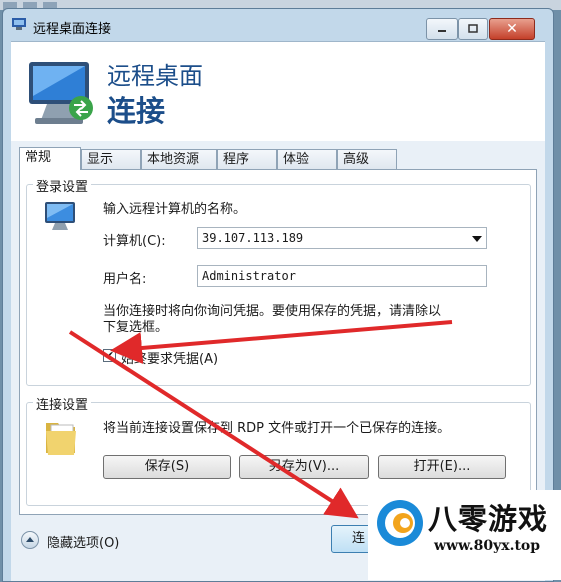 Image resolution: width=561 pixels, height=582 pixels. What do you see at coordinates (277, 428) in the screenshot?
I see `connection-description: 将当前连接设置保存到 RDP 文件或打开一个已保存的连接。` at bounding box center [277, 428].